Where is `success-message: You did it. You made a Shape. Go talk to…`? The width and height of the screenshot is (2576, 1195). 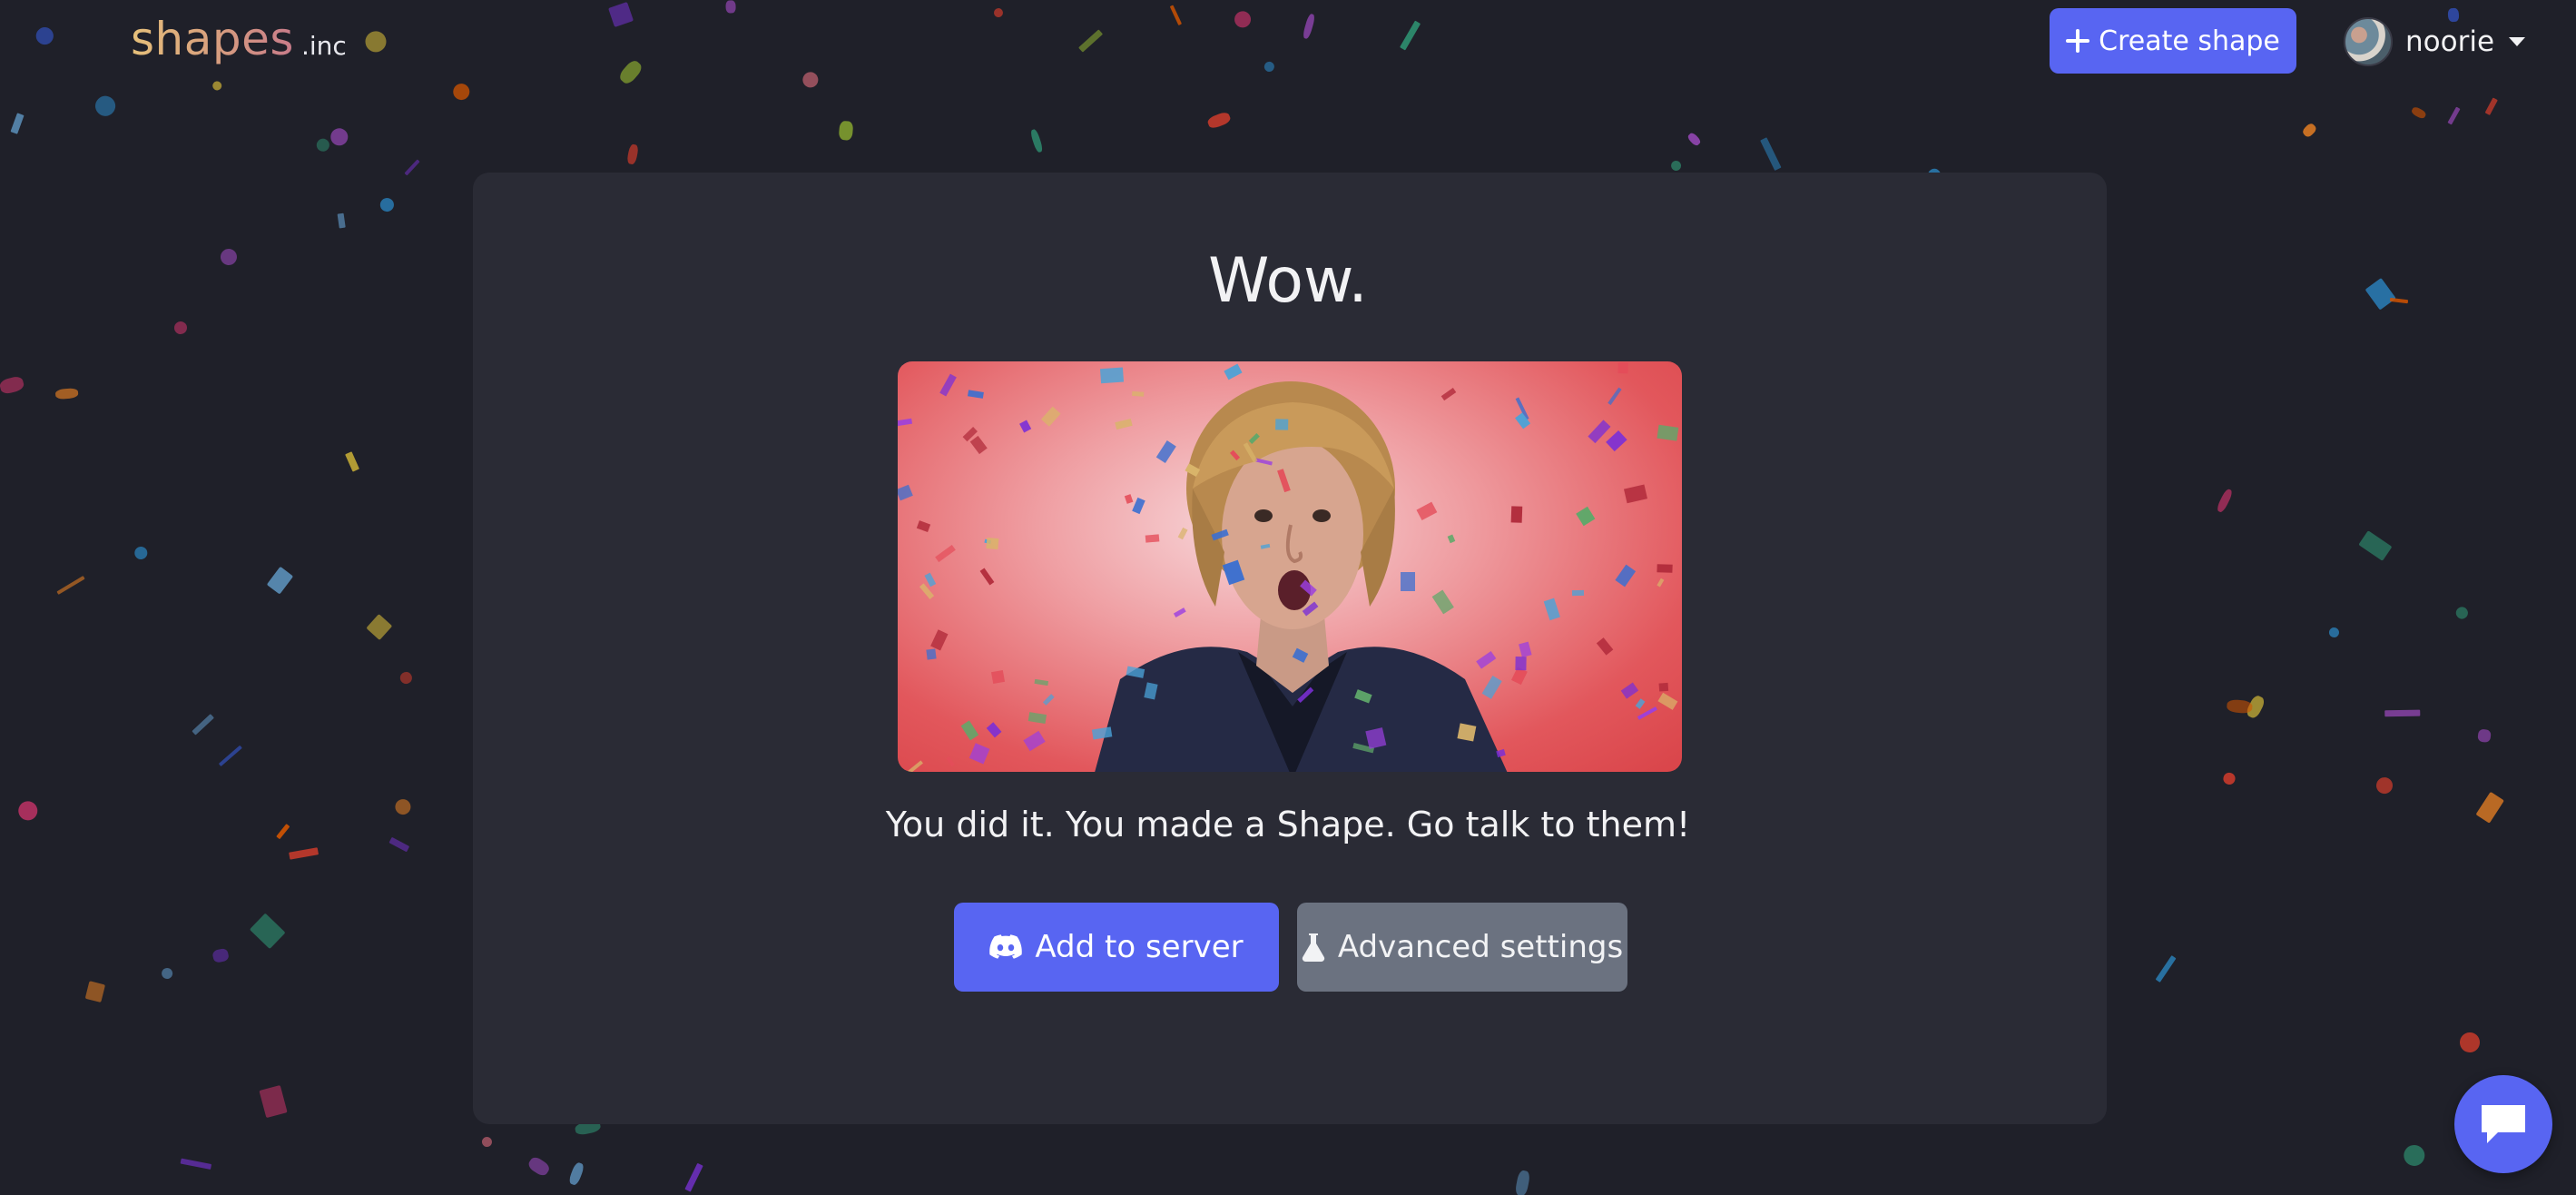 success-message: You did it. You made a Shape. Go talk to… is located at coordinates (1288, 824).